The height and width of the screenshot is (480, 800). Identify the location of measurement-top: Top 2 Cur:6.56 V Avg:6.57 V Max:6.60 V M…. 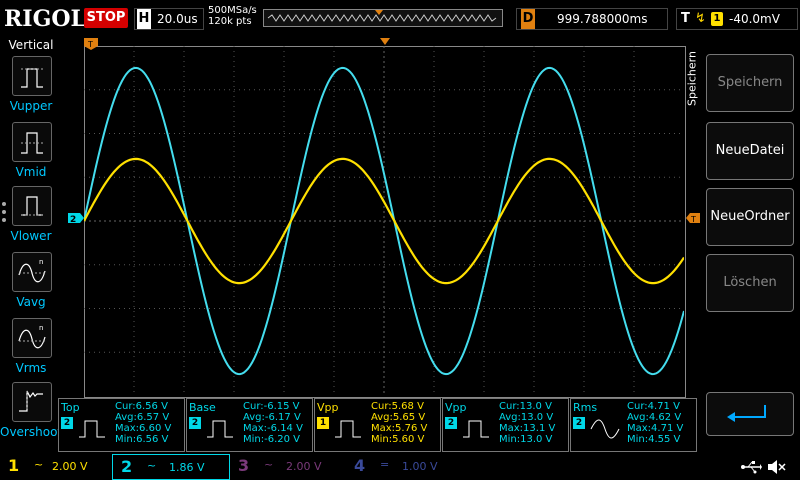
(121, 425).